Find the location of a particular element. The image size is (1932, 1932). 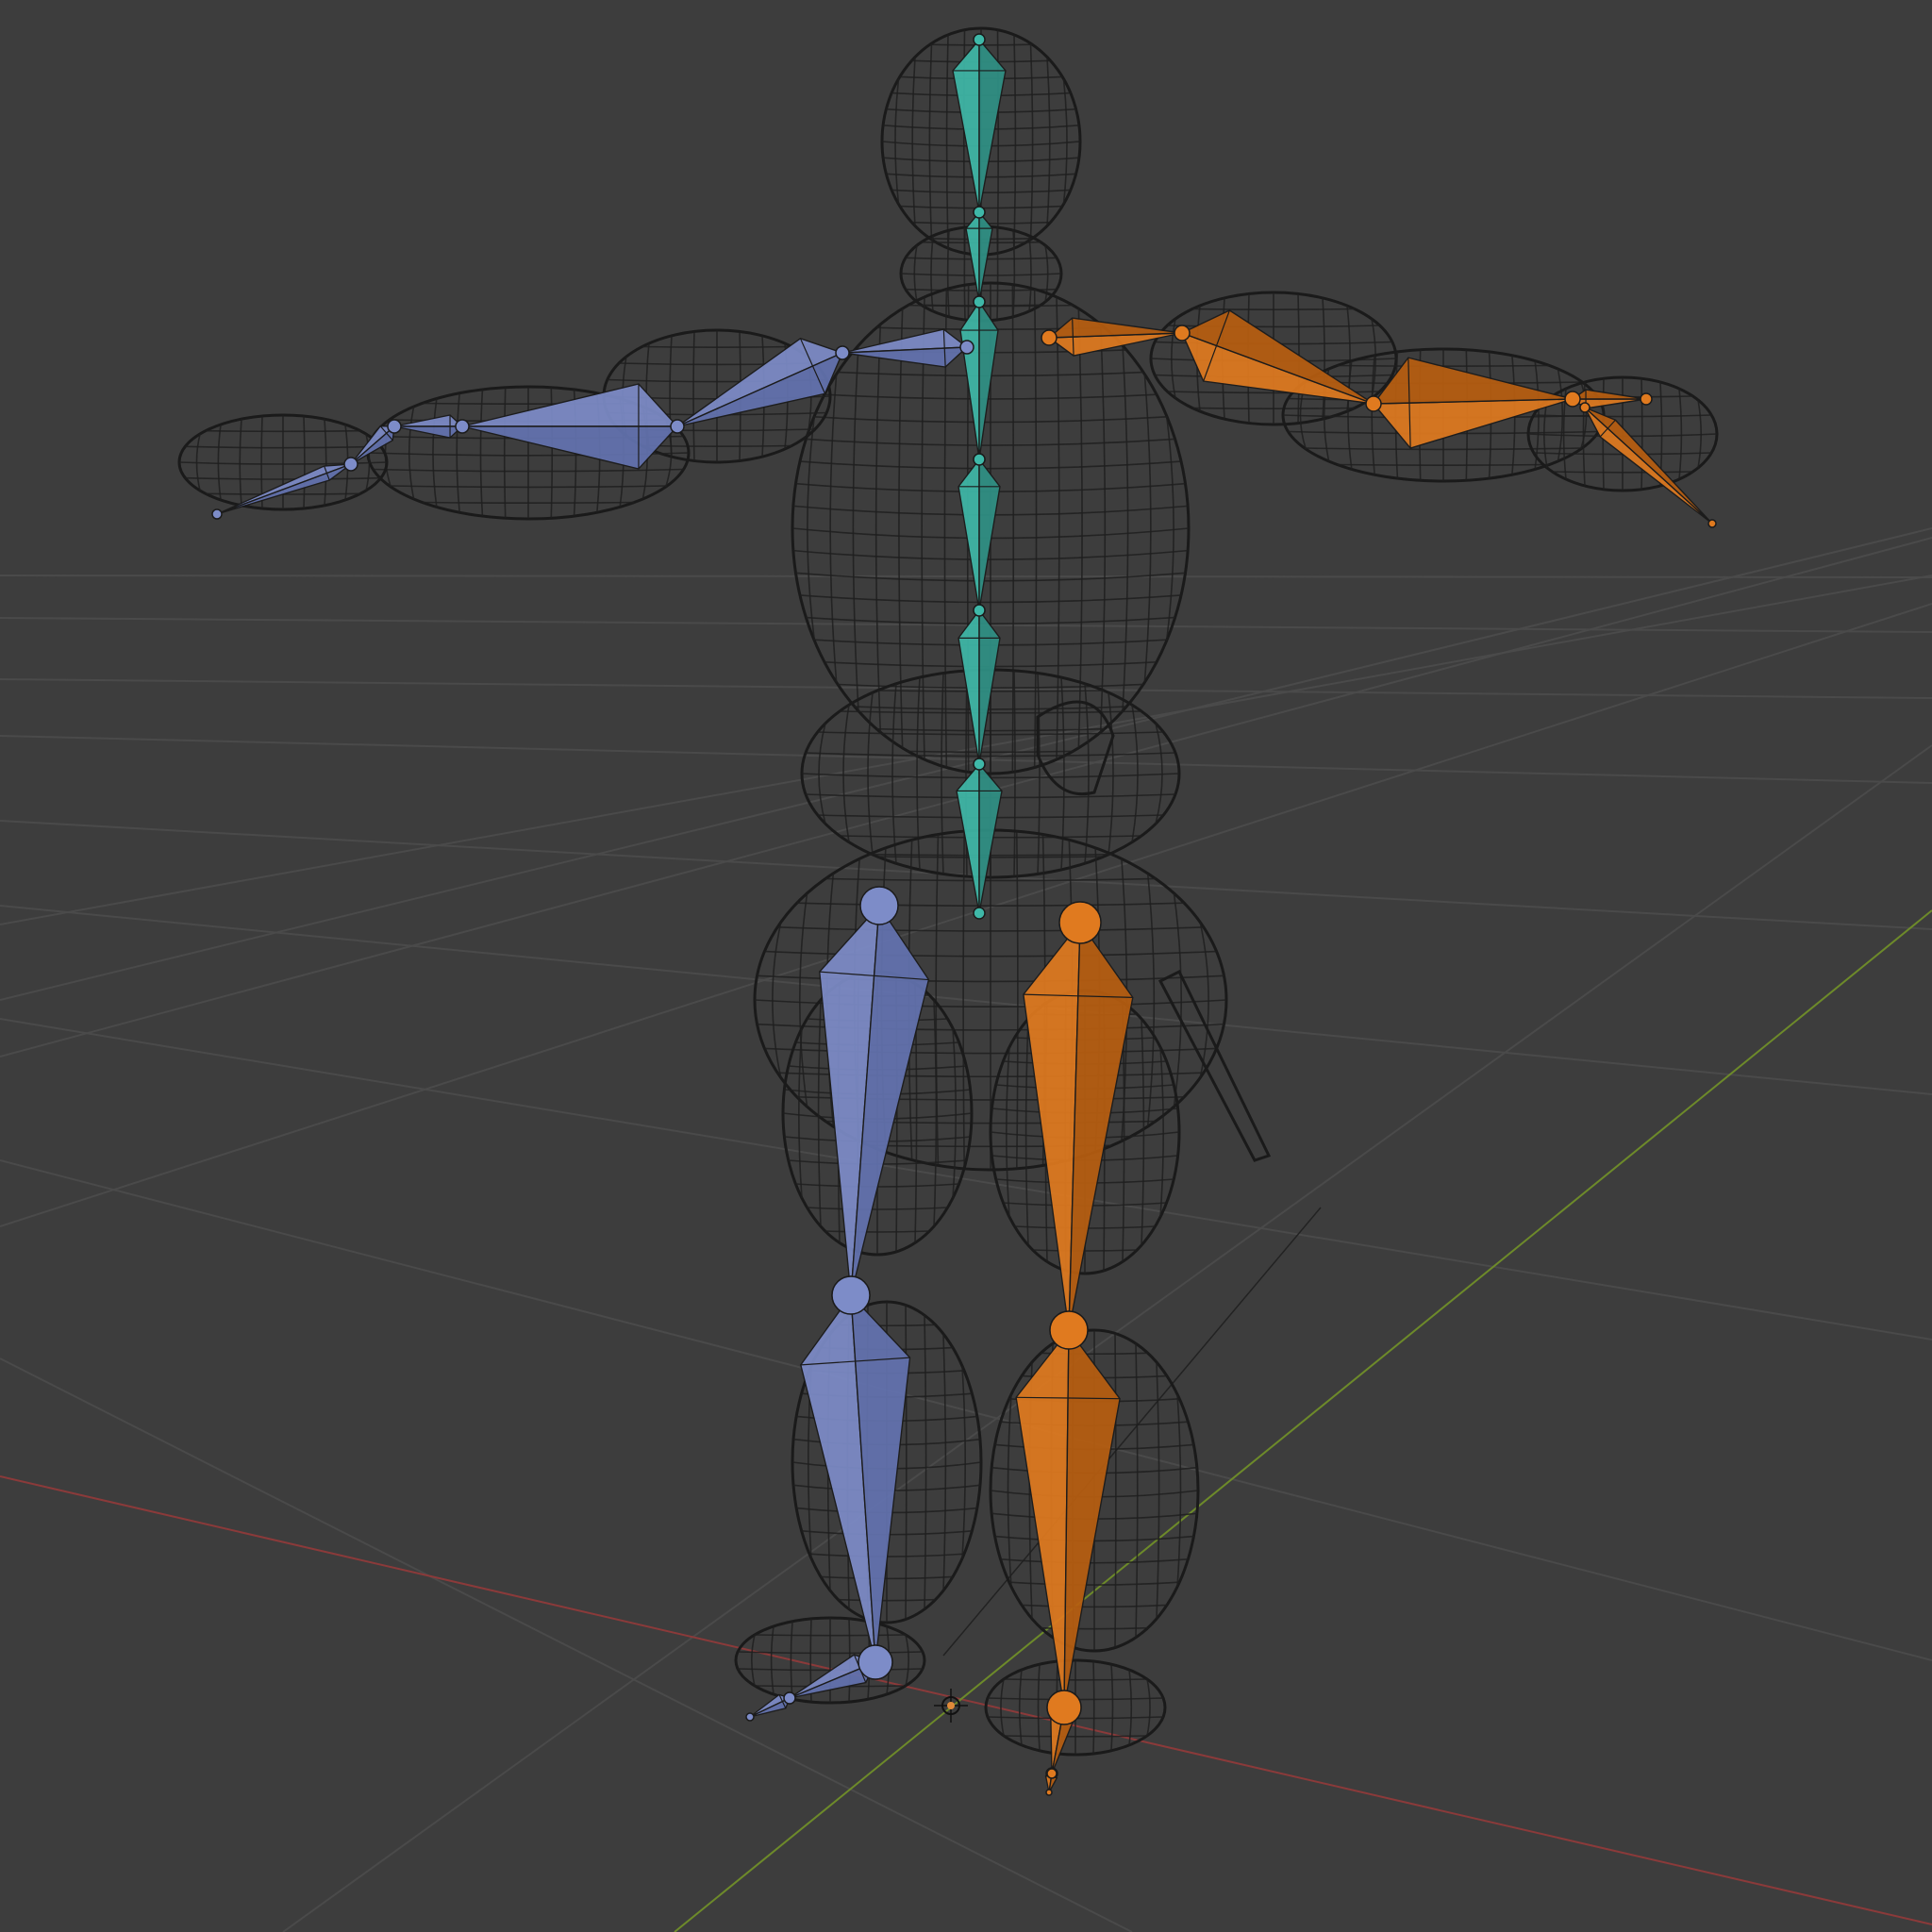

right-thigh-bone is located at coordinates (875, 1101).